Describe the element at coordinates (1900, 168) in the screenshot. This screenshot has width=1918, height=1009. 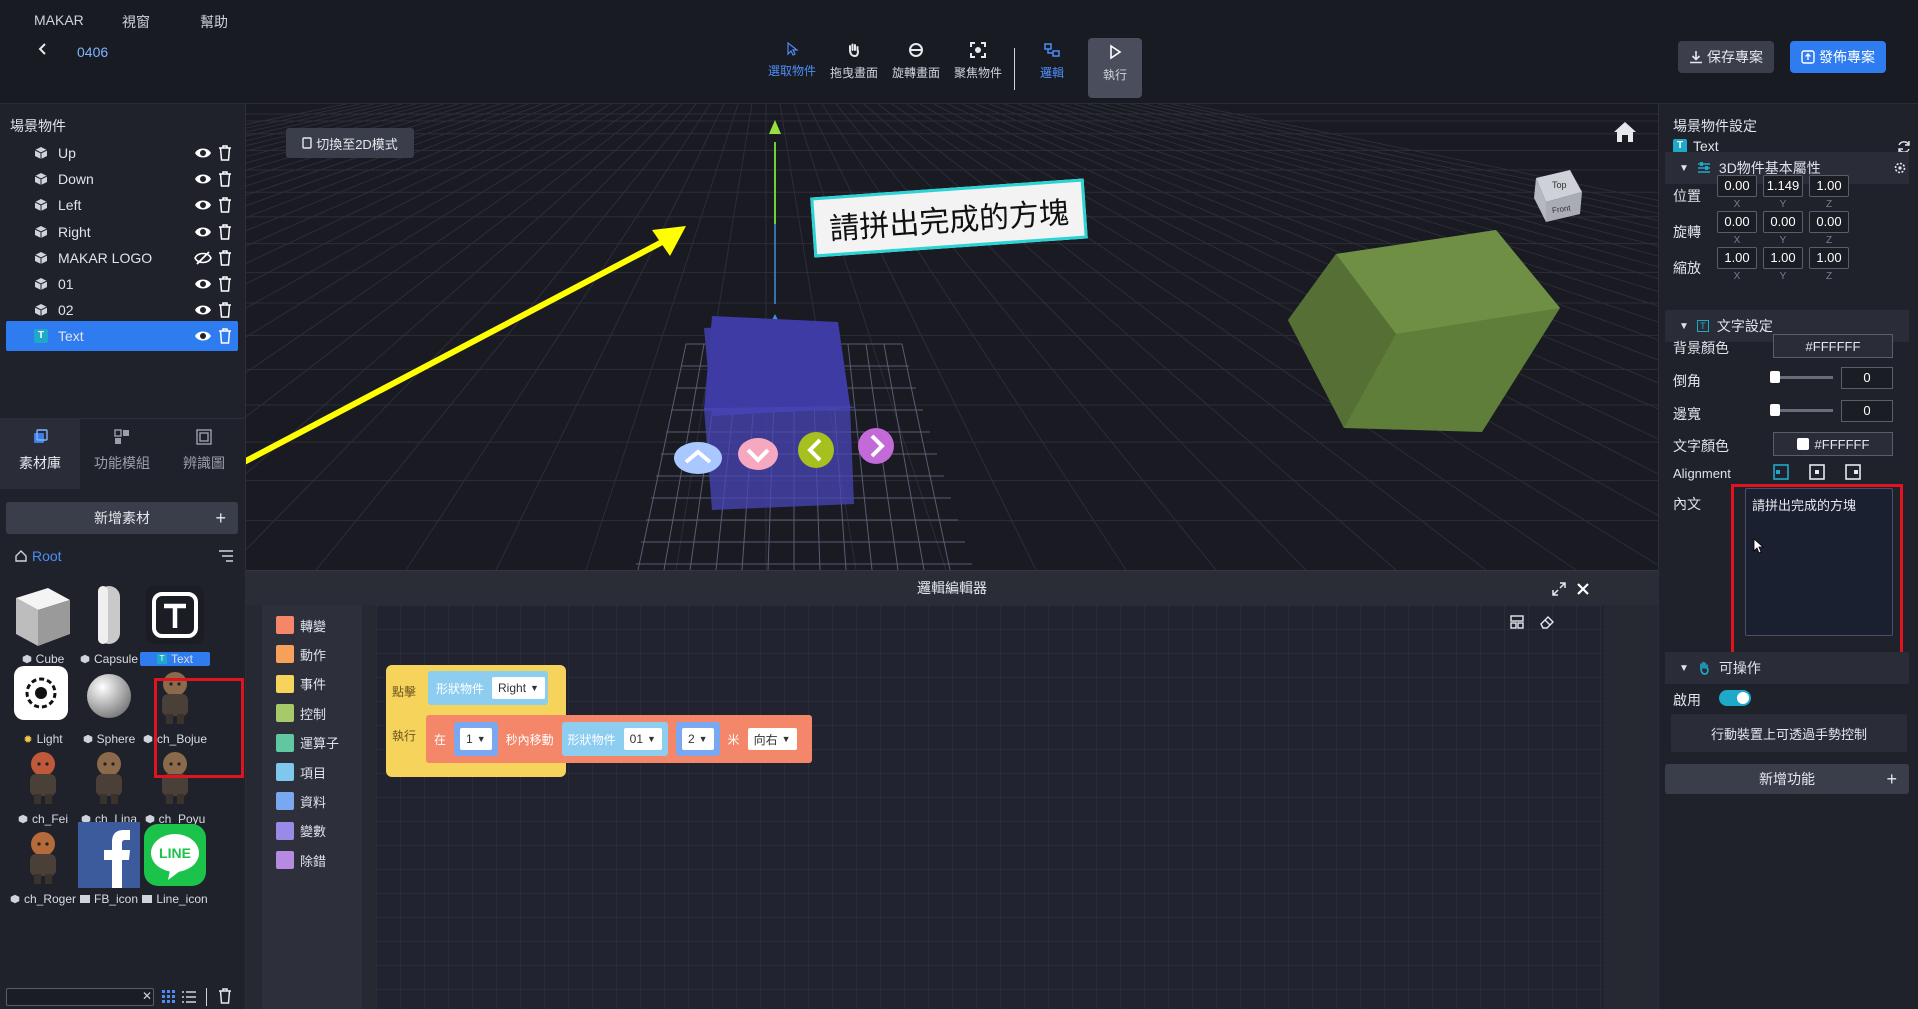
I see `settings-icon` at that location.